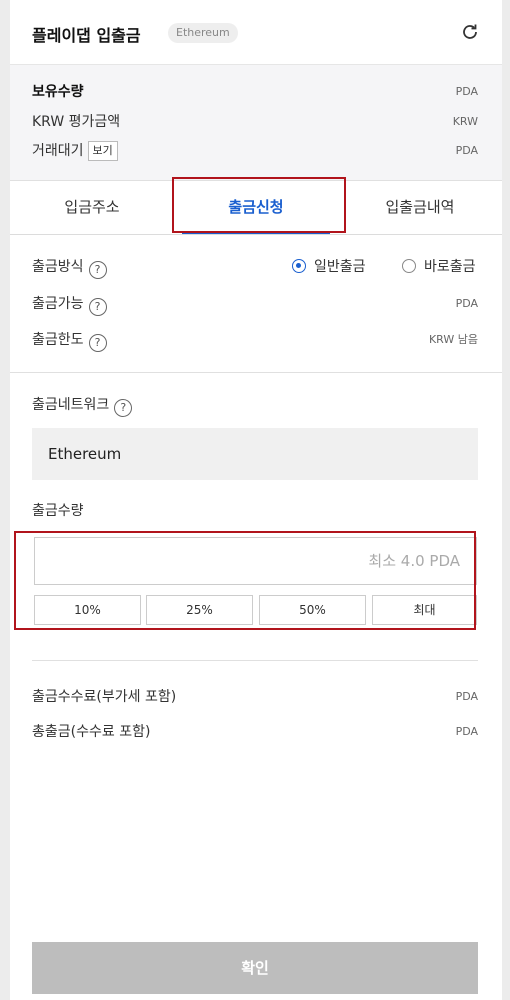  Describe the element at coordinates (299, 266) in the screenshot. I see `radio-selected-icon` at that location.